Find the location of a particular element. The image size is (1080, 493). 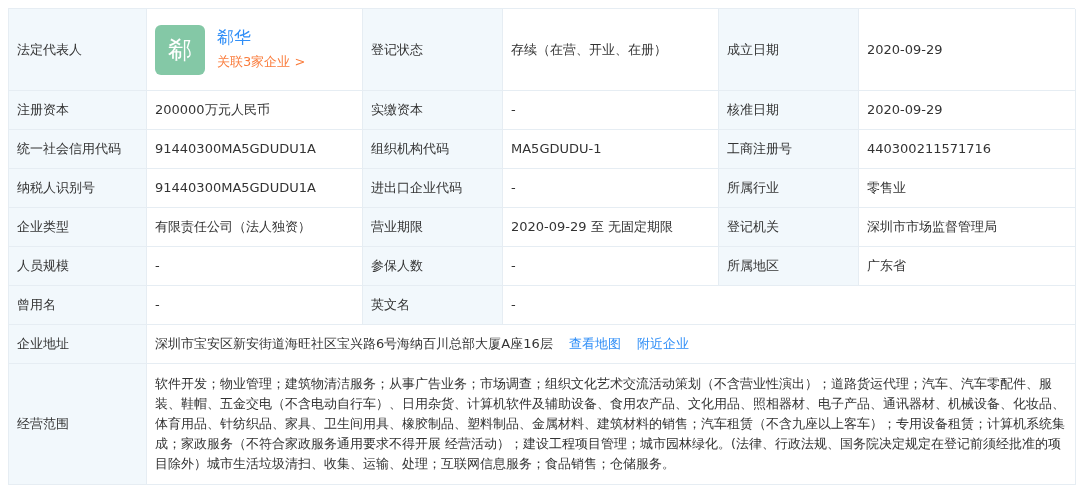

field-label: 英文名 is located at coordinates (390, 305).